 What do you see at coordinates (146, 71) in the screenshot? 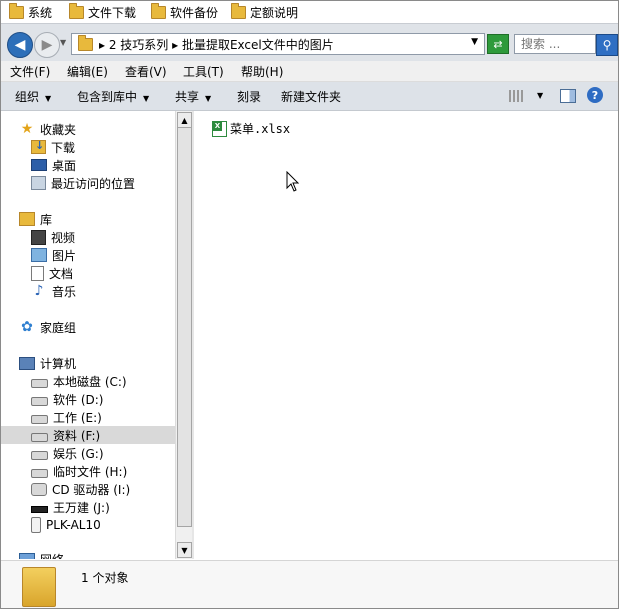
I see `menu-view: 查看(V)` at bounding box center [146, 71].